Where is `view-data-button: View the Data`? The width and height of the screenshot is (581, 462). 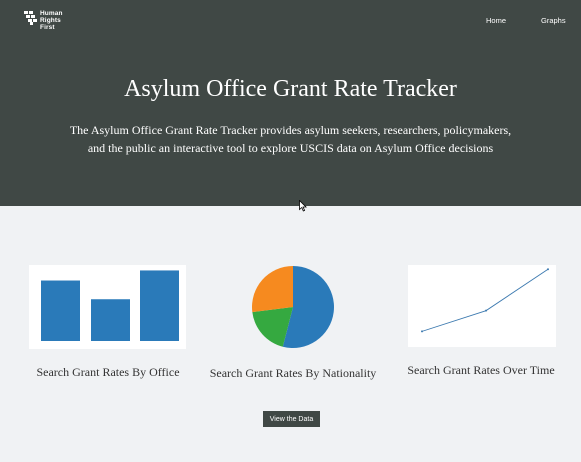
view-data-button: View the Data is located at coordinates (291, 419).